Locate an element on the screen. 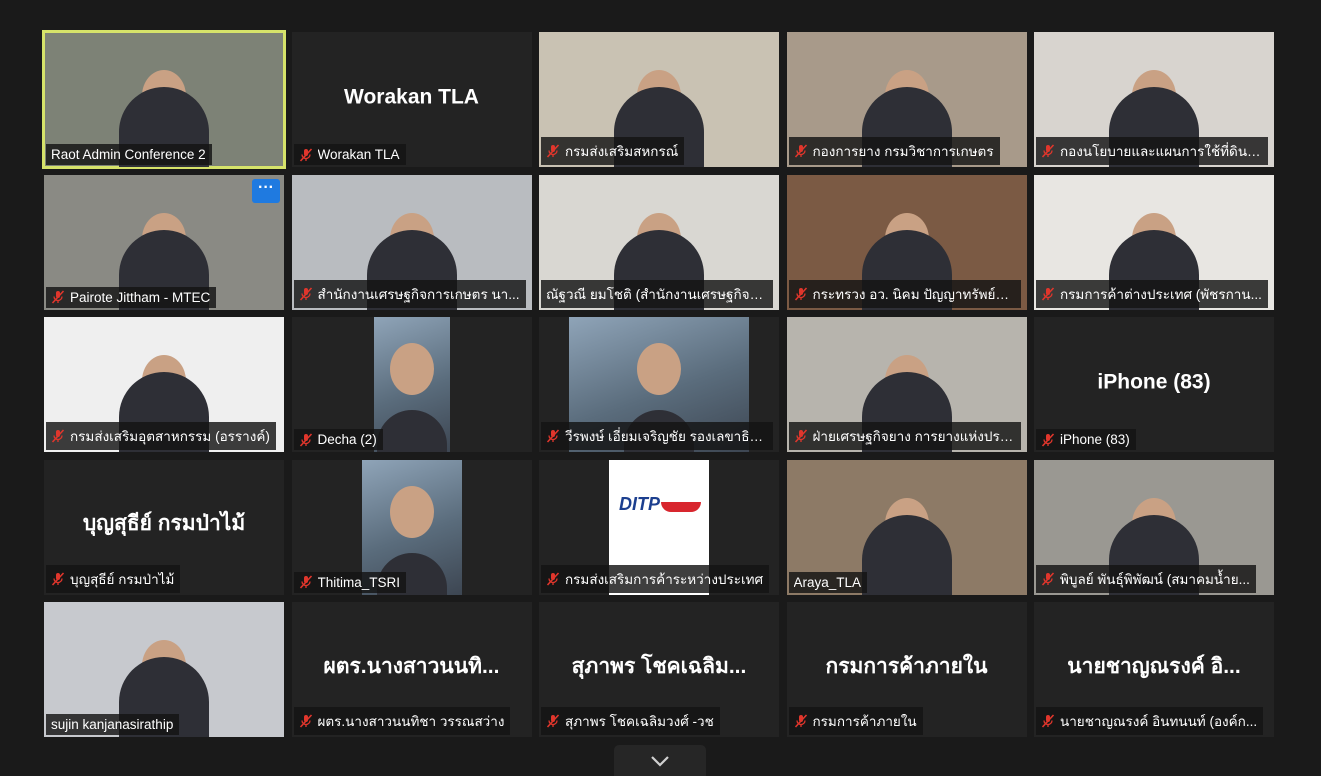 This screenshot has width=1321, height=776. participant-name-label: กรมการค้าภายใน is located at coordinates (855, 721).